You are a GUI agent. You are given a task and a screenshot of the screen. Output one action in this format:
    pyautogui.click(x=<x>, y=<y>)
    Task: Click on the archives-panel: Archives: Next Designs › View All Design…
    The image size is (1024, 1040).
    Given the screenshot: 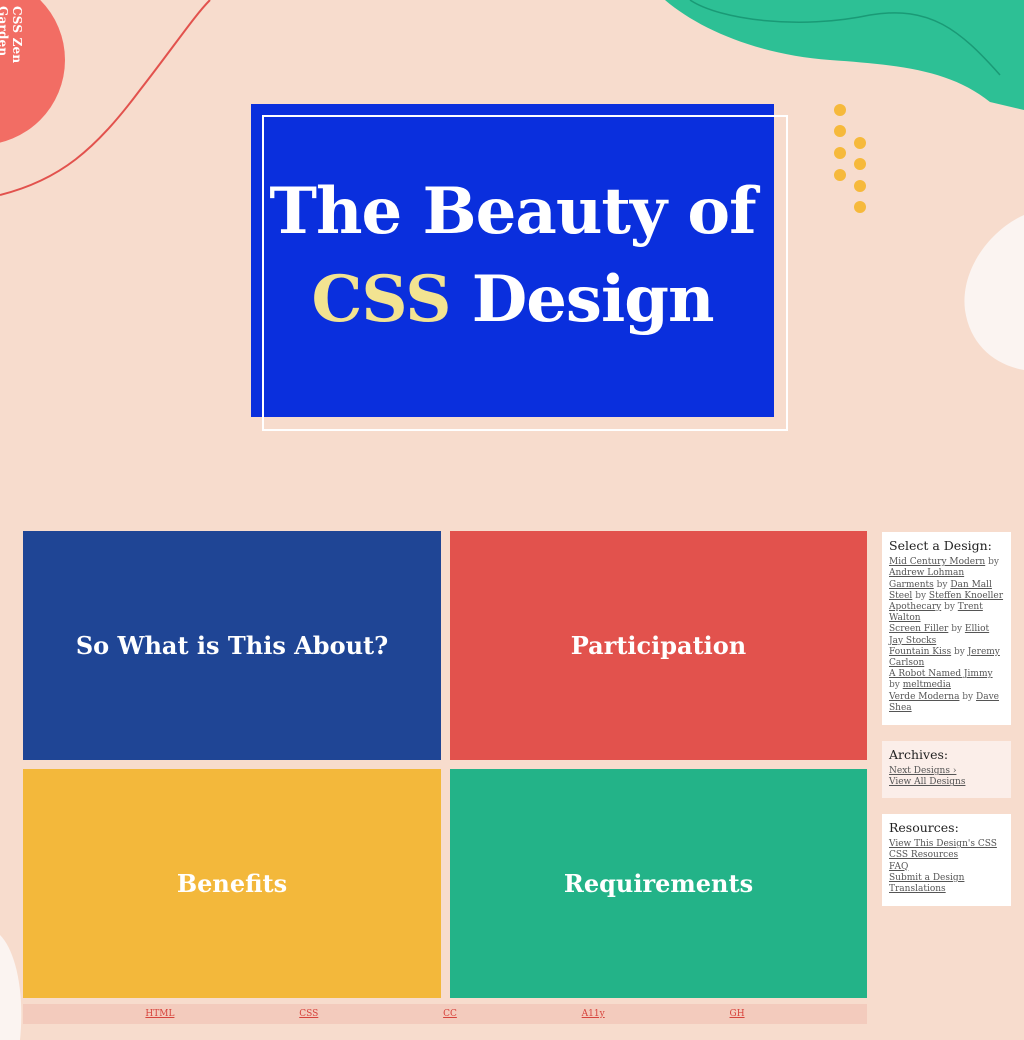 What is the action you would take?
    pyautogui.click(x=946, y=769)
    